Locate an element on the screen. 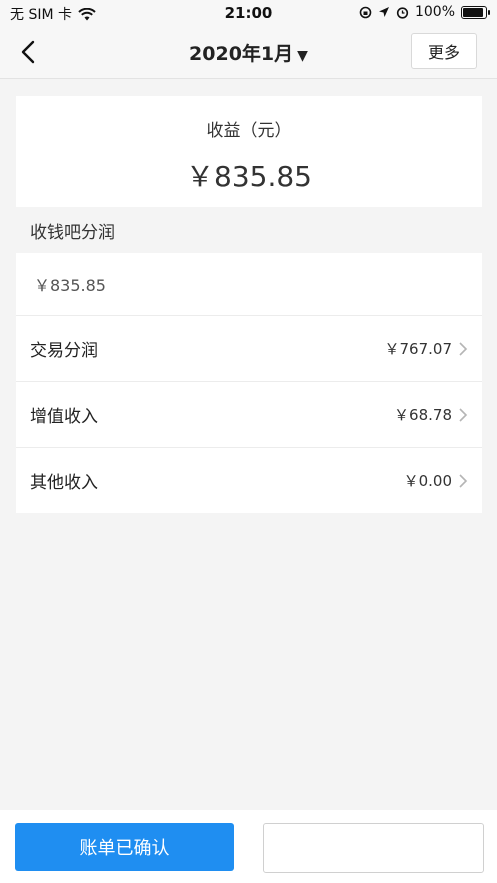 The height and width of the screenshot is (883, 497). row-value: ￥767.07 is located at coordinates (418, 349).